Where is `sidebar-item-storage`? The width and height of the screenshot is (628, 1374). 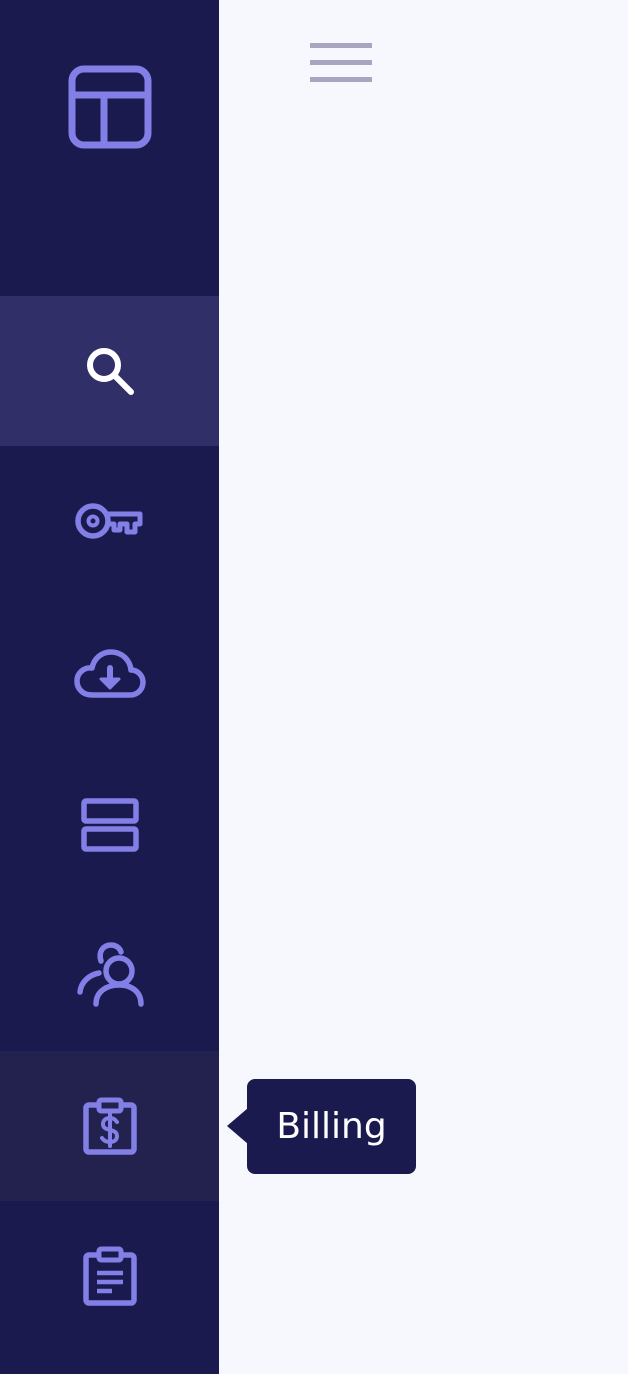 sidebar-item-storage is located at coordinates (109, 825).